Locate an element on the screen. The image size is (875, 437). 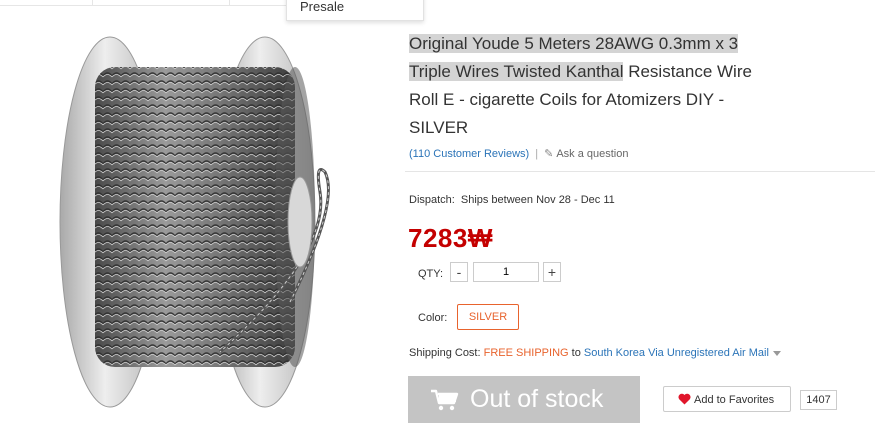
dispatch-info: Dispatch: Ships between Nov 28 - Dec 11 is located at coordinates (512, 200).